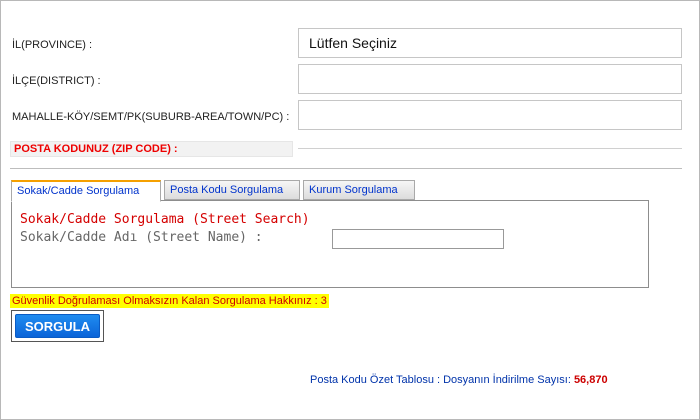  Describe the element at coordinates (141, 237) in the screenshot. I see `street-name-label: Sokak/Cadde Adı (Street Name) :` at that location.